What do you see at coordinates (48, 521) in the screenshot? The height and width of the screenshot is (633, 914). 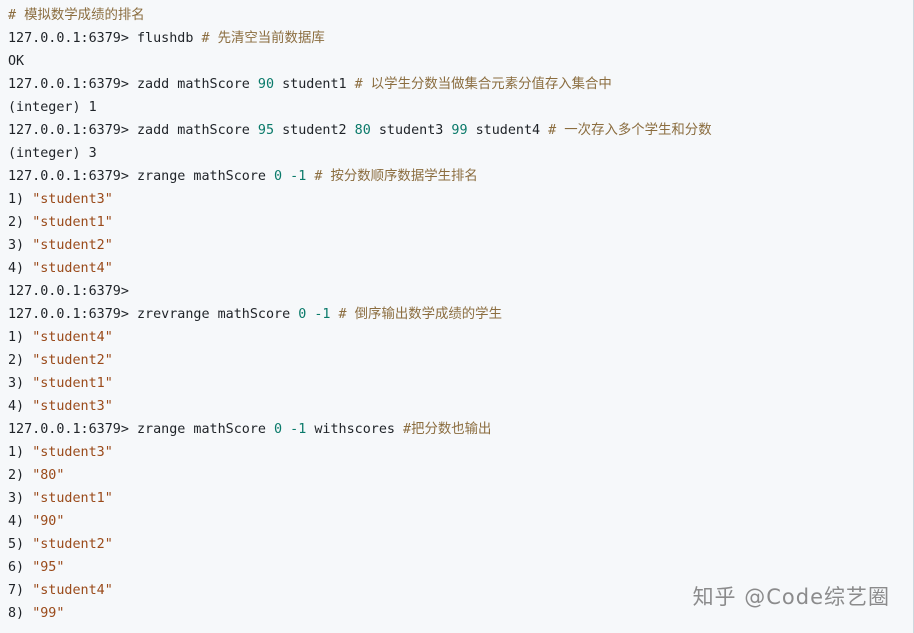 I see `string-literal: "90"` at bounding box center [48, 521].